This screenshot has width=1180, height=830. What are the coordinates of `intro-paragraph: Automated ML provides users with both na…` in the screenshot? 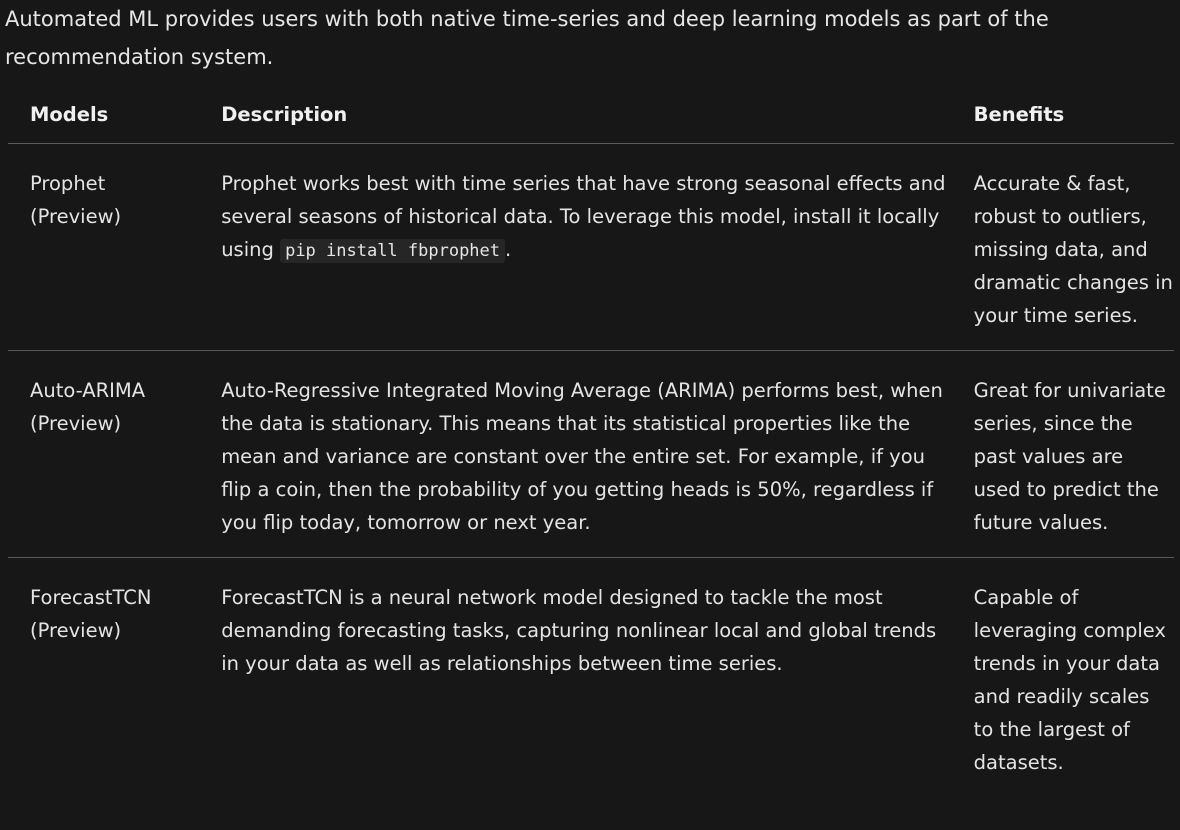 It's located at (527, 38).